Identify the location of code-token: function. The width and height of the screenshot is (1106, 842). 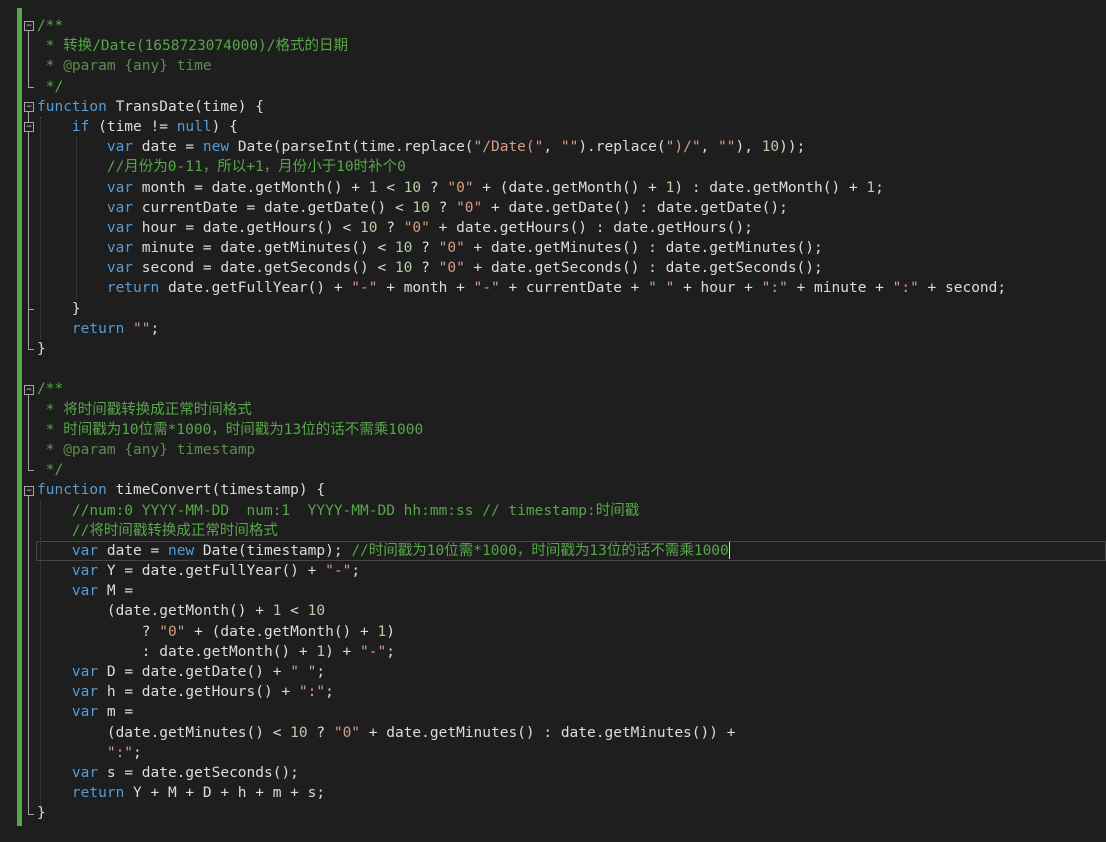
(72, 490).